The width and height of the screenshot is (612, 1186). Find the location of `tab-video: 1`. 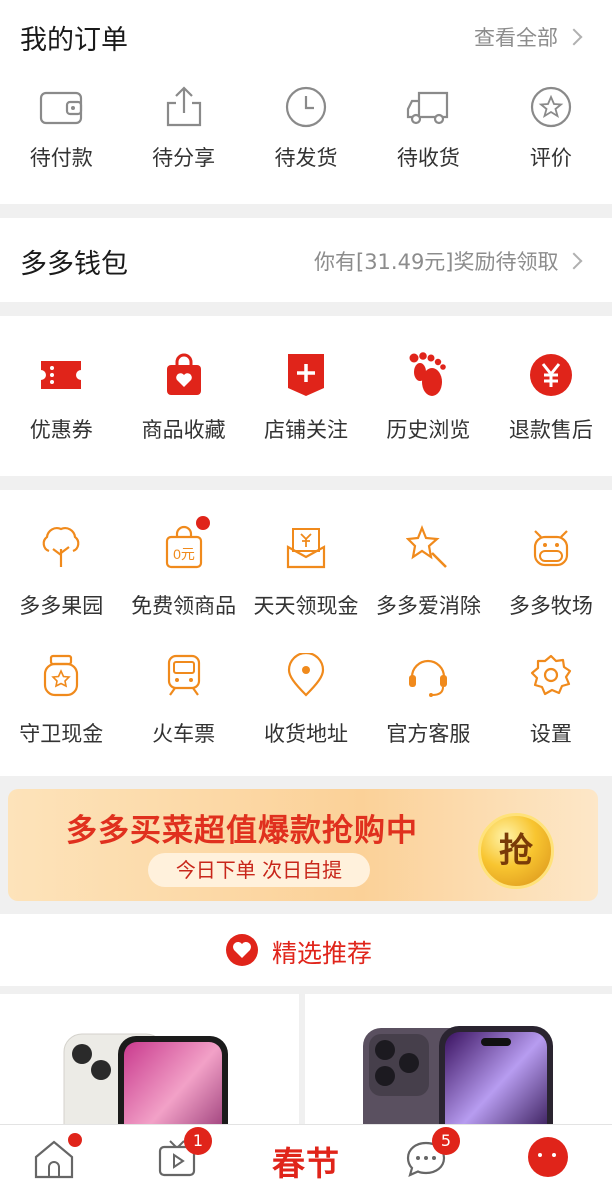

tab-video: 1 is located at coordinates (184, 1154).